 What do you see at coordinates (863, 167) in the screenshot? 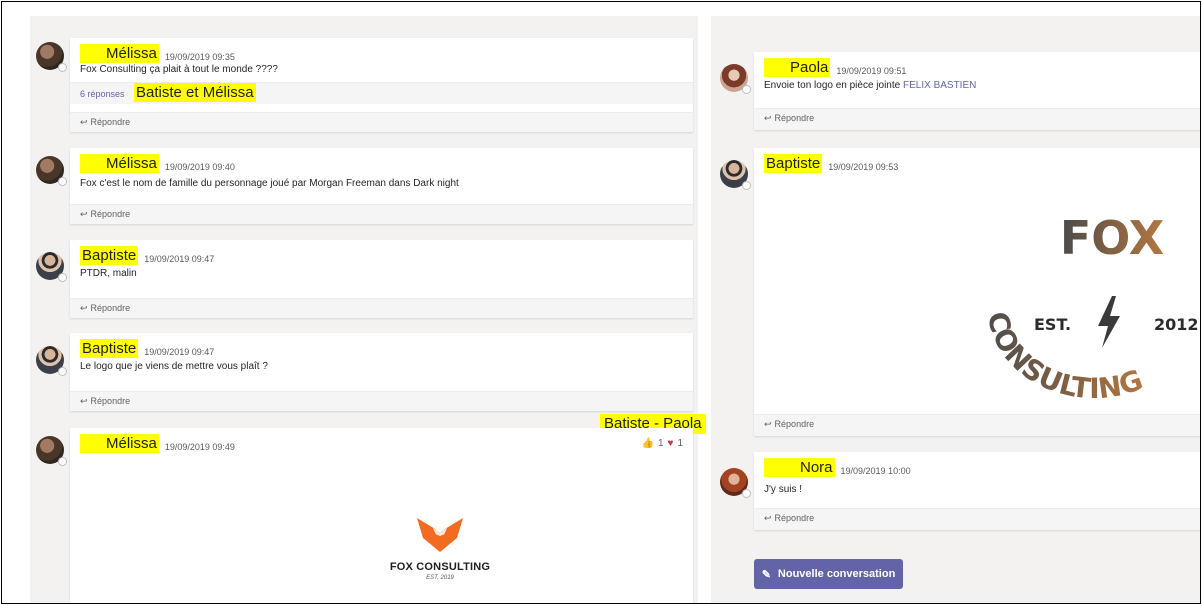
I see `timestamp: 19/09/2019 09:53` at bounding box center [863, 167].